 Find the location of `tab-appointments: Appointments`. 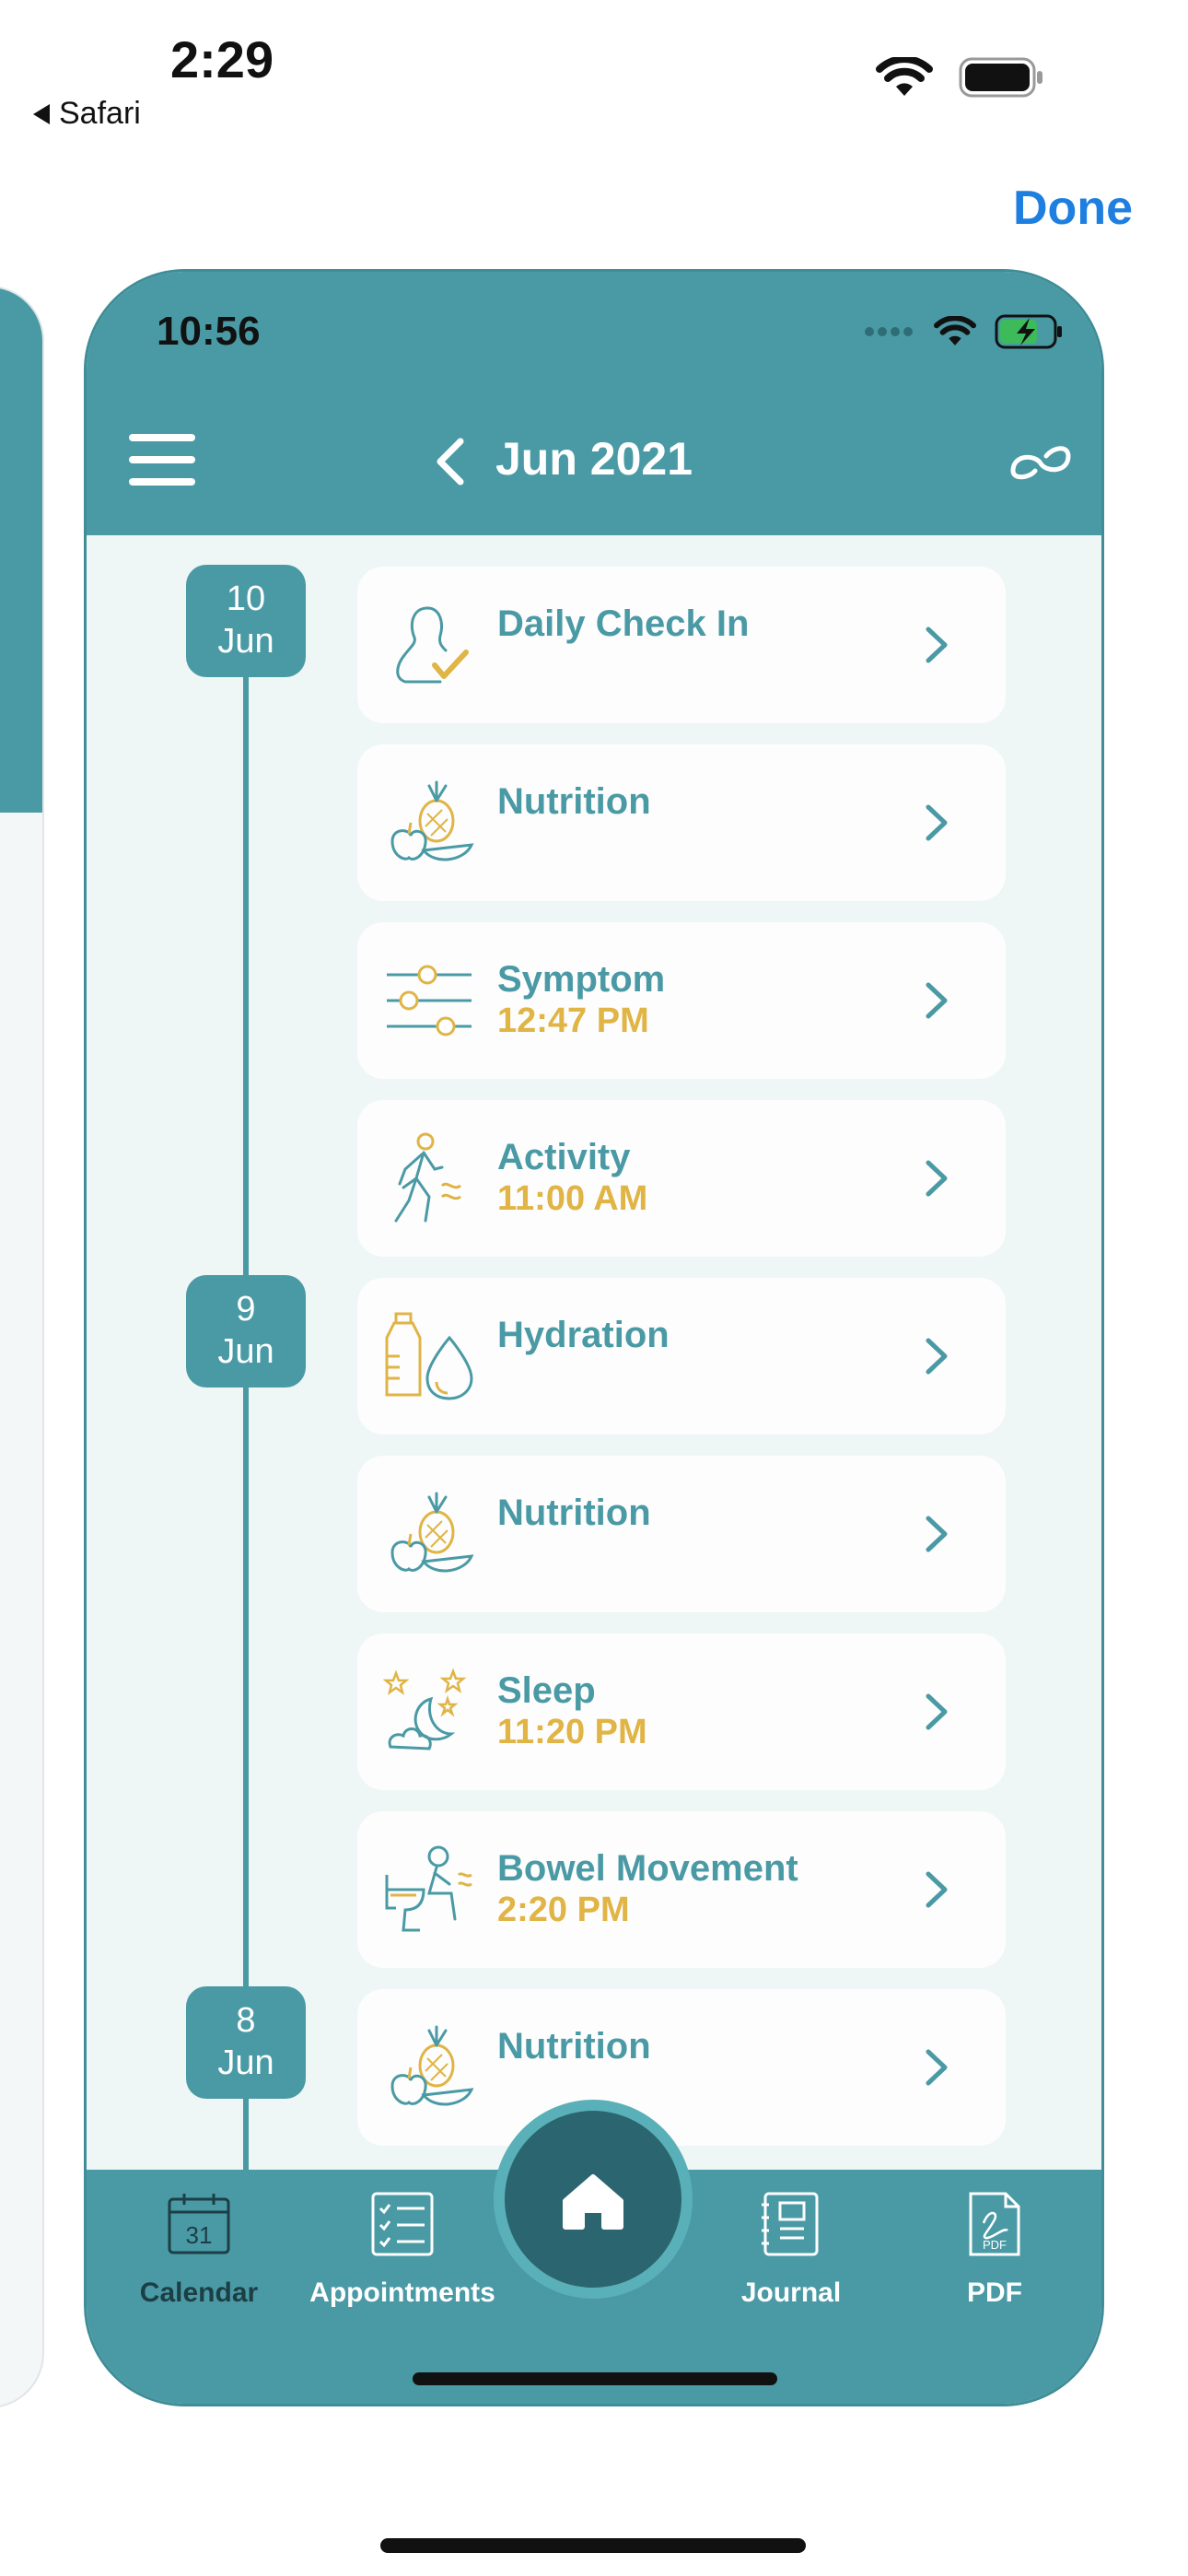

tab-appointments: Appointments is located at coordinates (402, 2249).